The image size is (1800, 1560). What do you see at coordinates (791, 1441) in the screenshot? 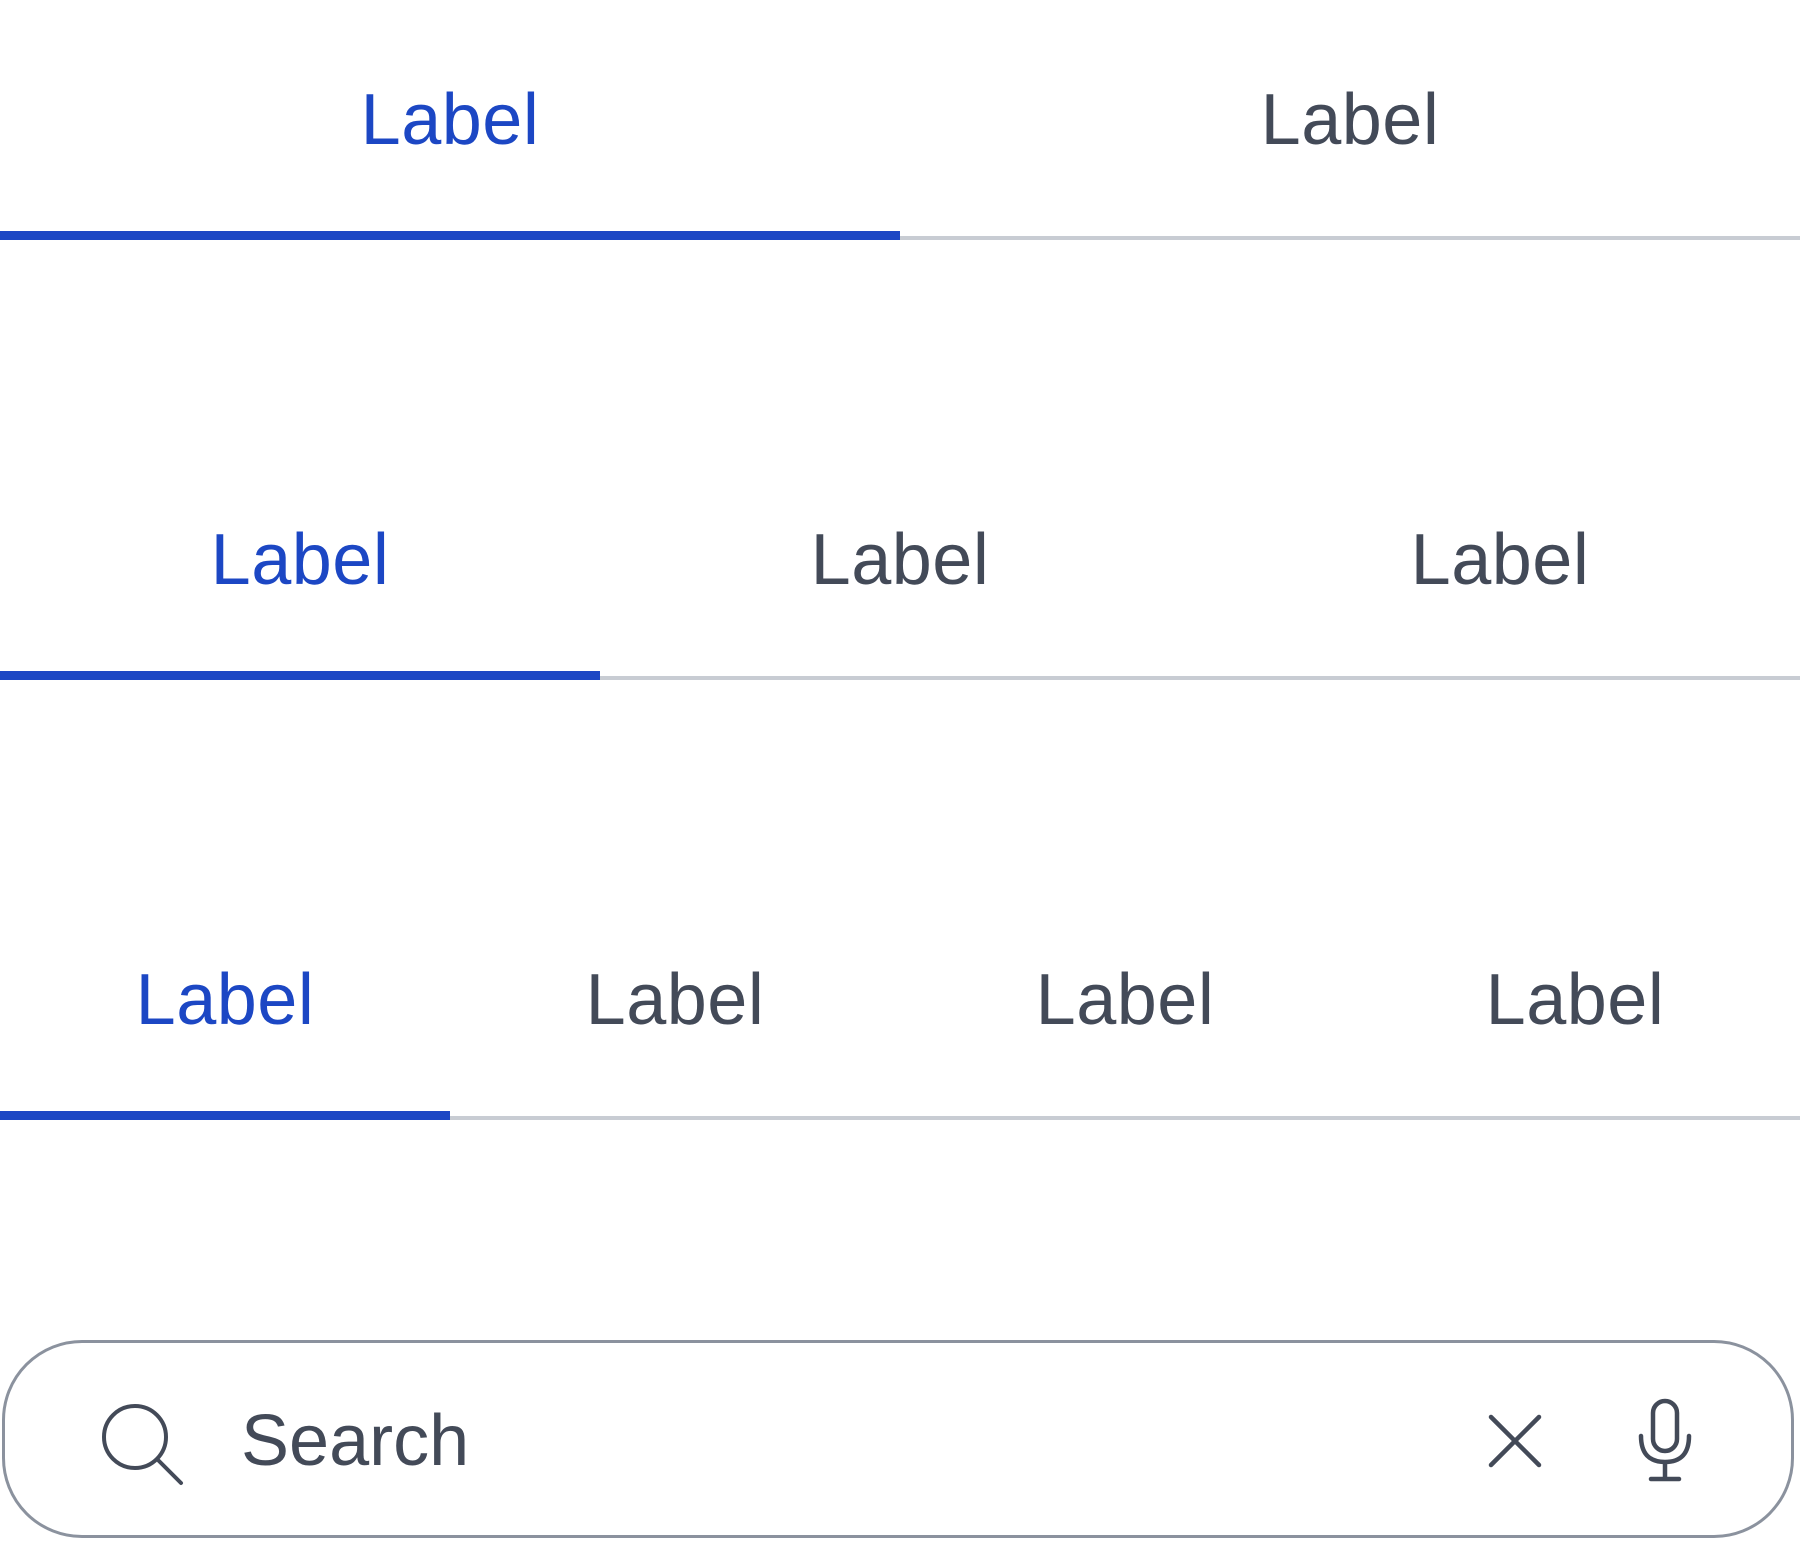
I see `search-input` at bounding box center [791, 1441].